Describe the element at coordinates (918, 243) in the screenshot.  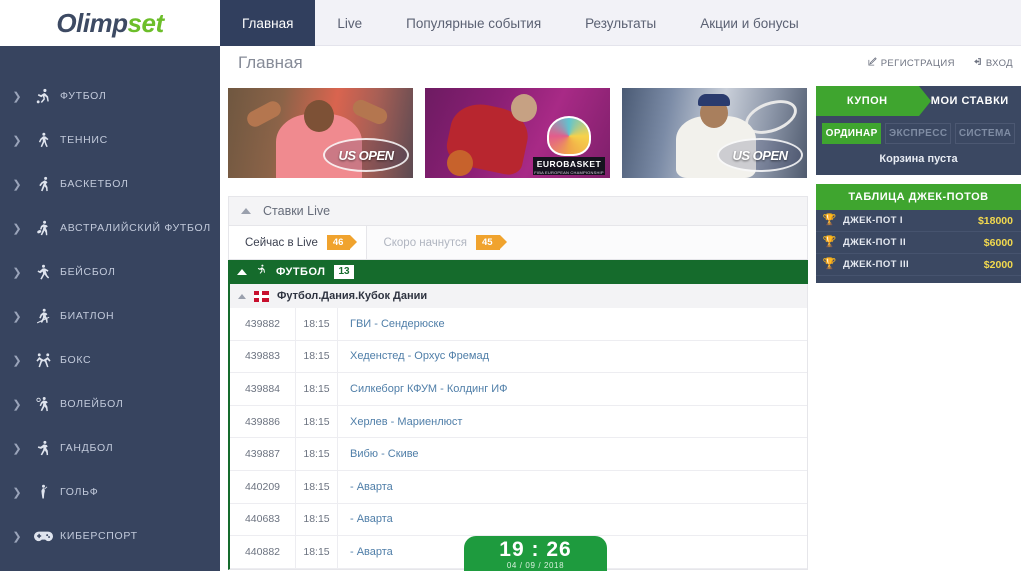
I see `jackpot-row-2: 🏆 ДЖЕК-ПОТ II $6000` at that location.